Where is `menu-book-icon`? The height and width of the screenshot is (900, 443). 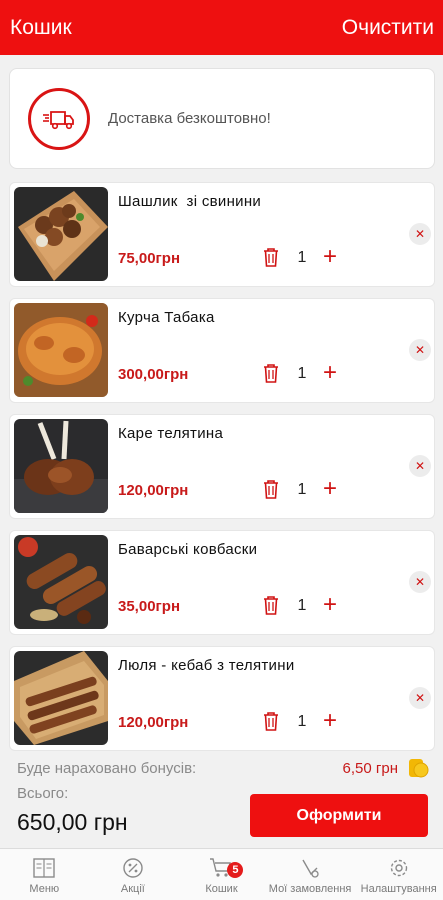 menu-book-icon is located at coordinates (44, 868).